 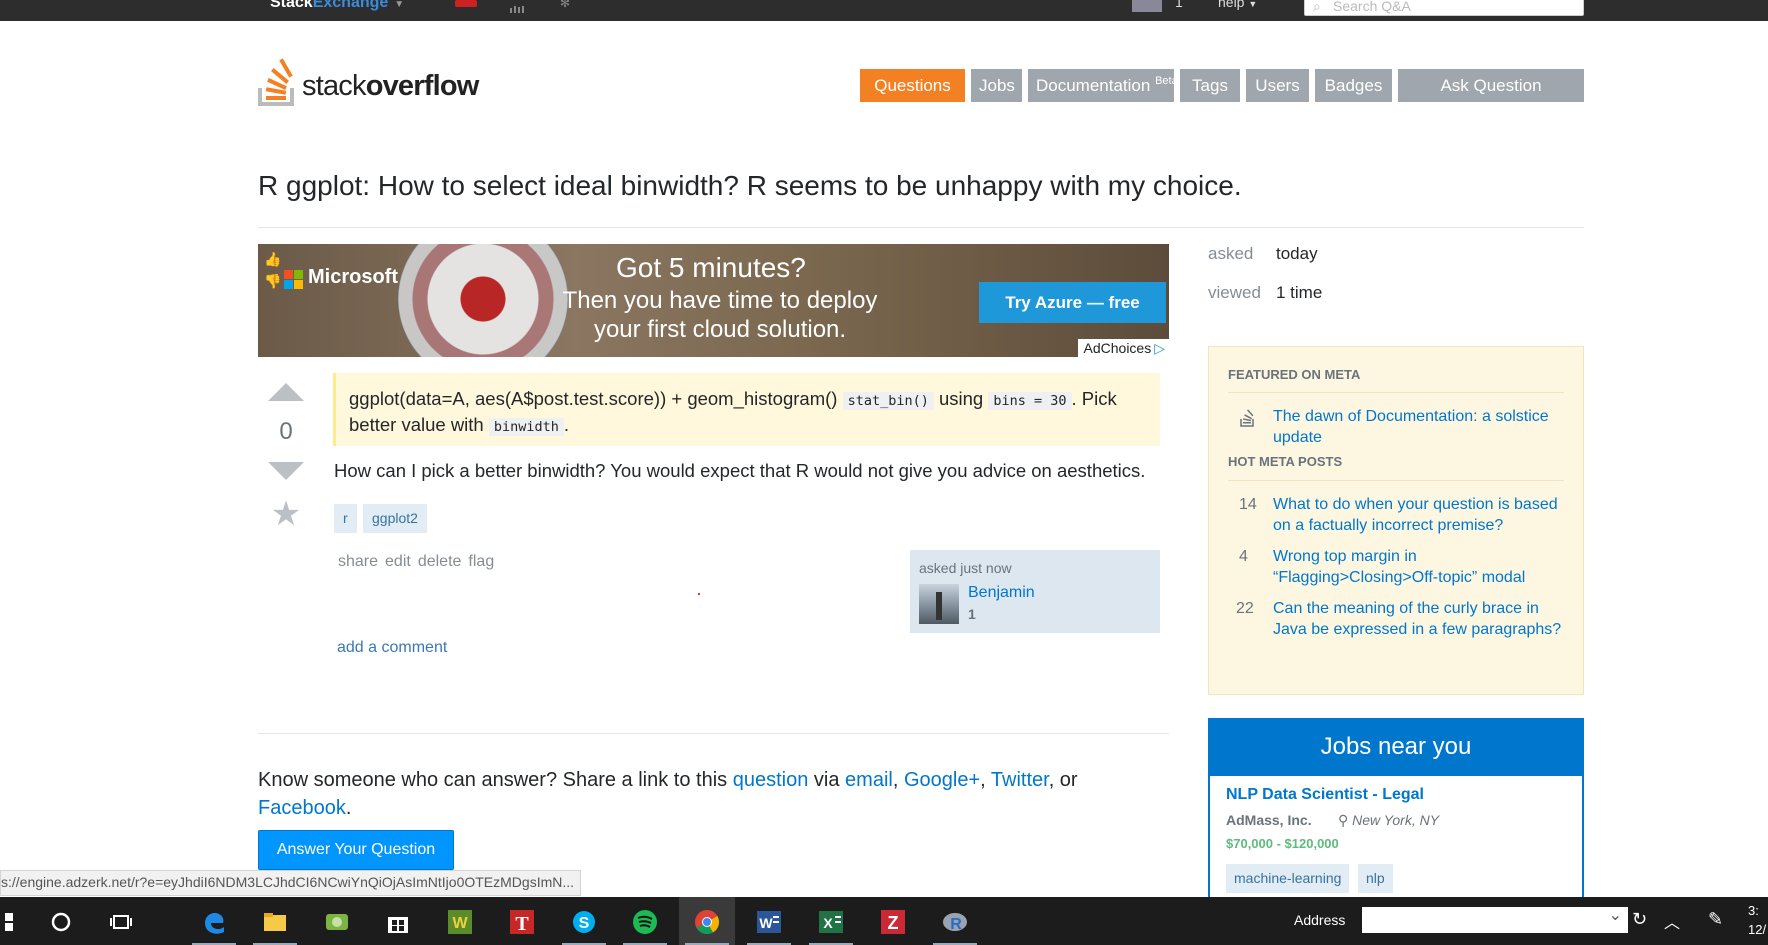 What do you see at coordinates (272, 270) in the screenshot?
I see `ad-feedback-icons: 👍 👎` at bounding box center [272, 270].